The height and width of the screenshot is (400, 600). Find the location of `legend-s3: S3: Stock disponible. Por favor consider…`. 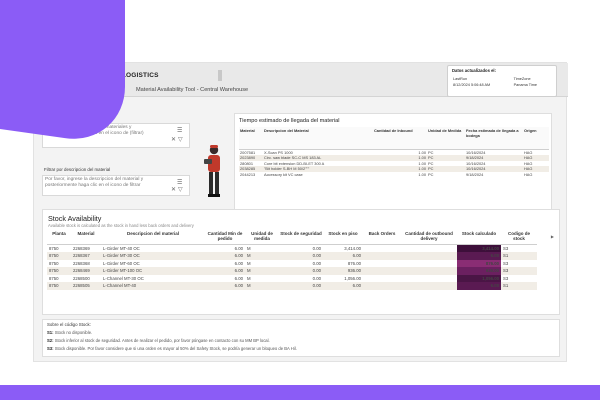

legend-s3: S3: Stock disponible. Por favor consider… is located at coordinates (301, 348).